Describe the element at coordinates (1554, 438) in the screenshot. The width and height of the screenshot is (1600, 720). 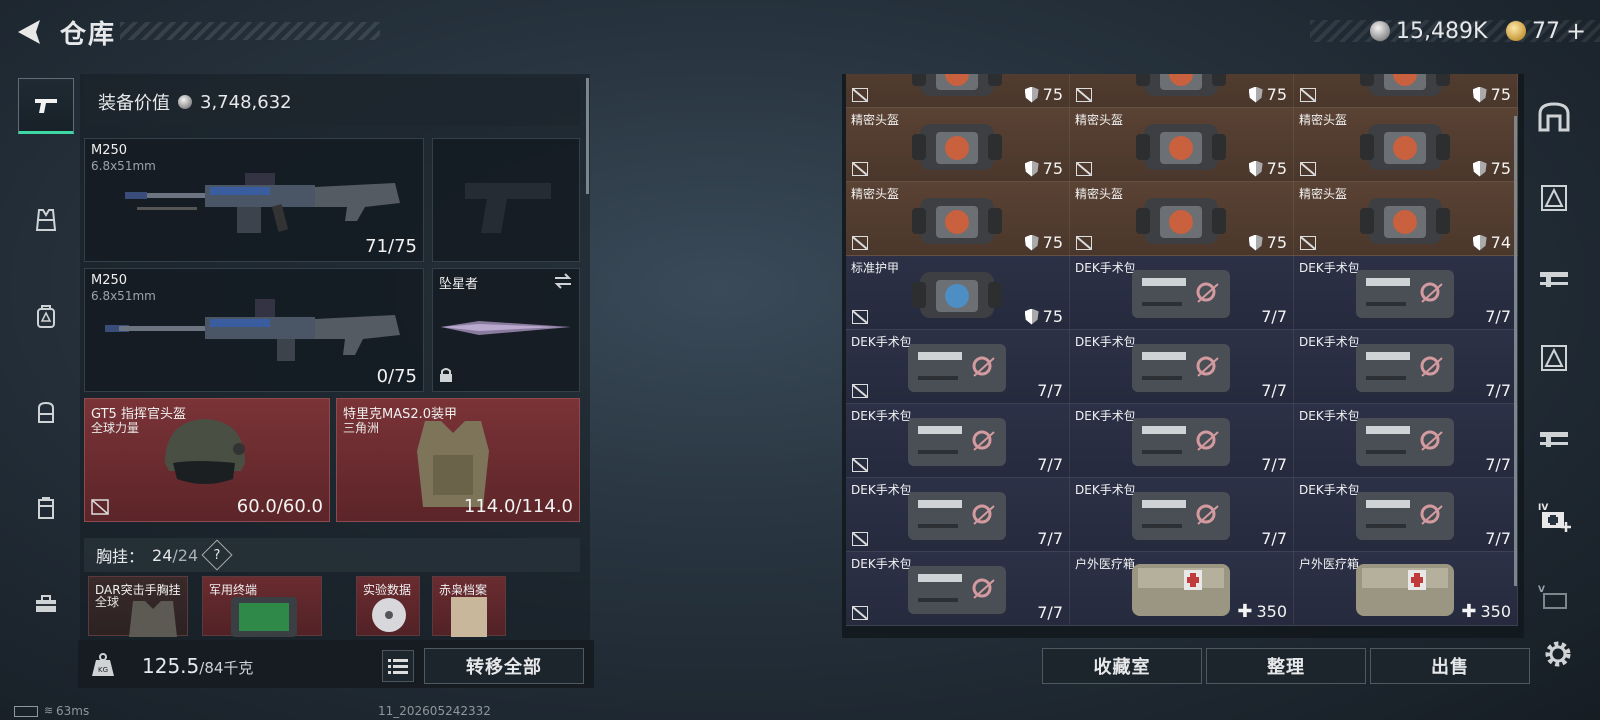
I see `rnav-weapons` at that location.